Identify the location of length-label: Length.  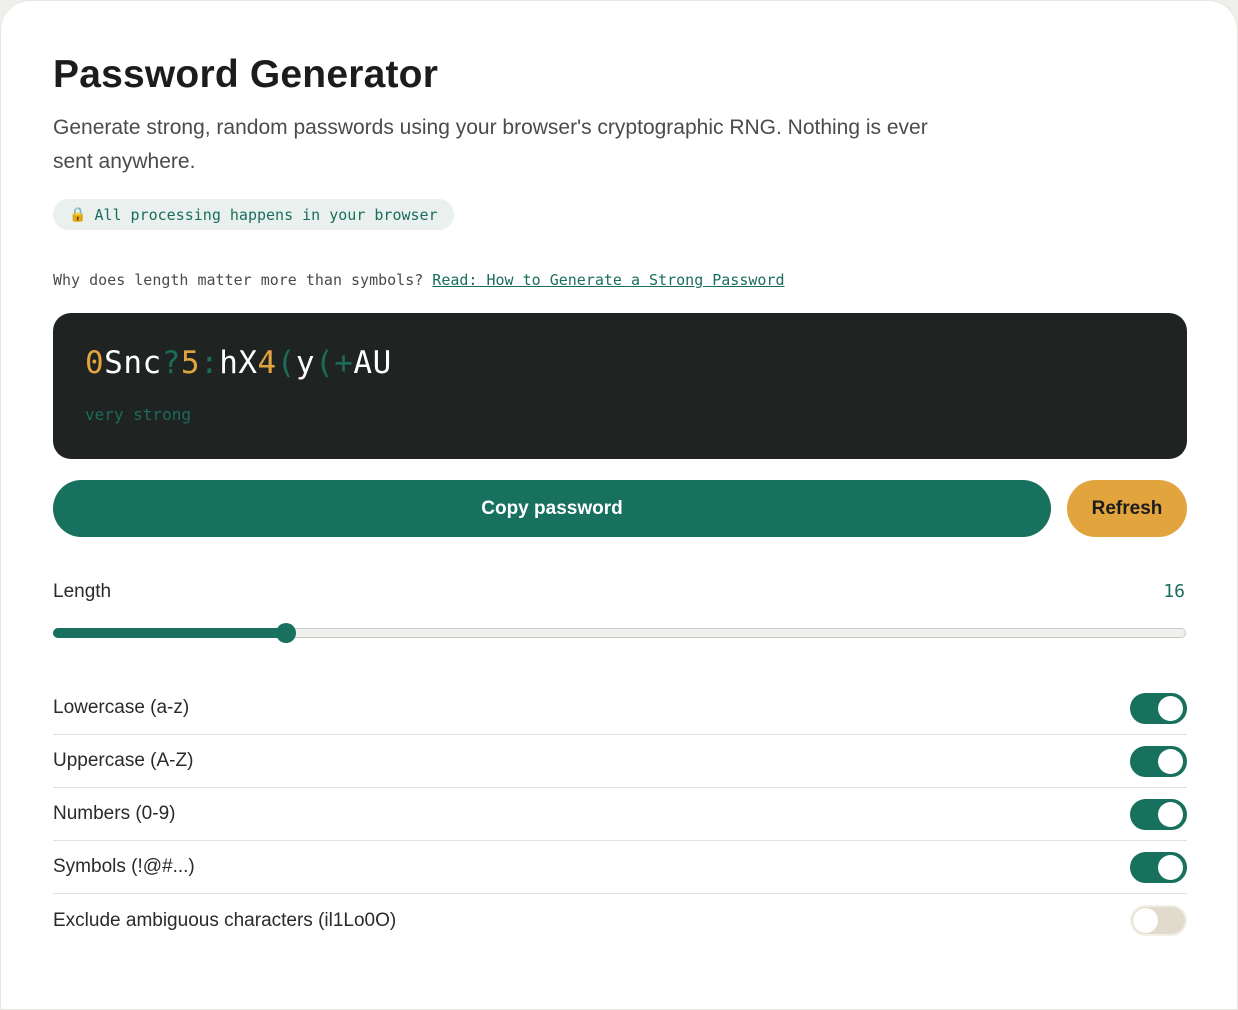
(82, 591).